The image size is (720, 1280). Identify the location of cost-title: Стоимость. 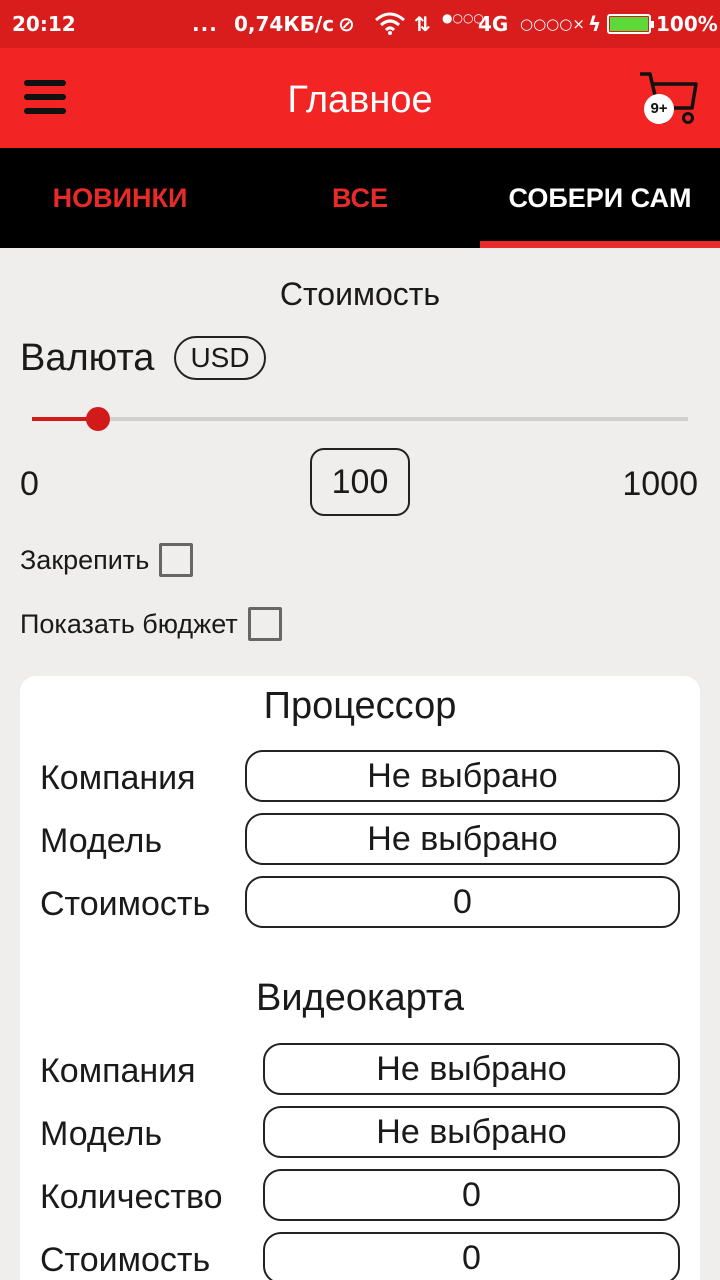
(360, 294).